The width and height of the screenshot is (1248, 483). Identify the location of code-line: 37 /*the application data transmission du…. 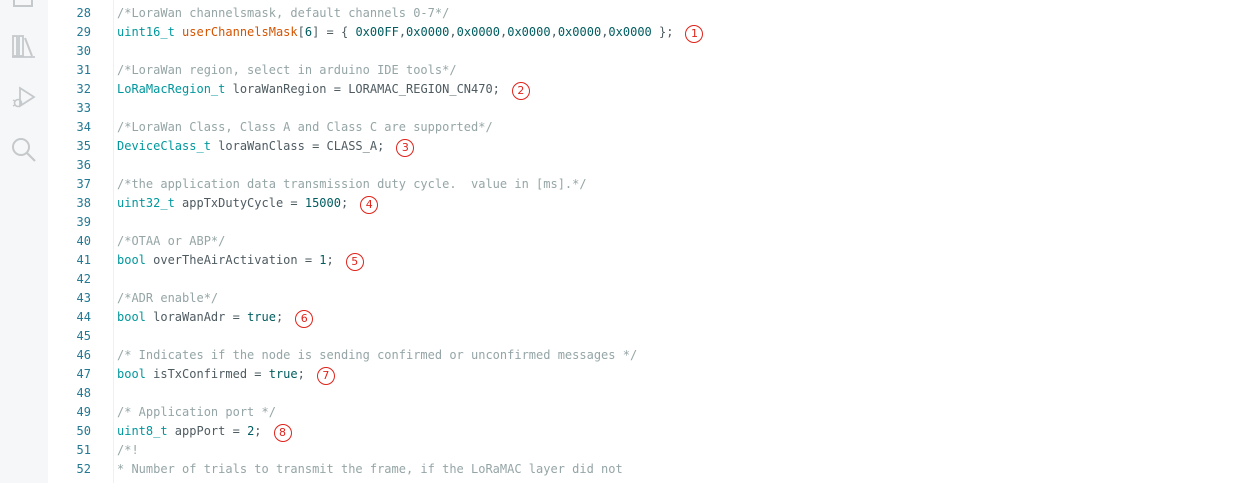
(624, 184).